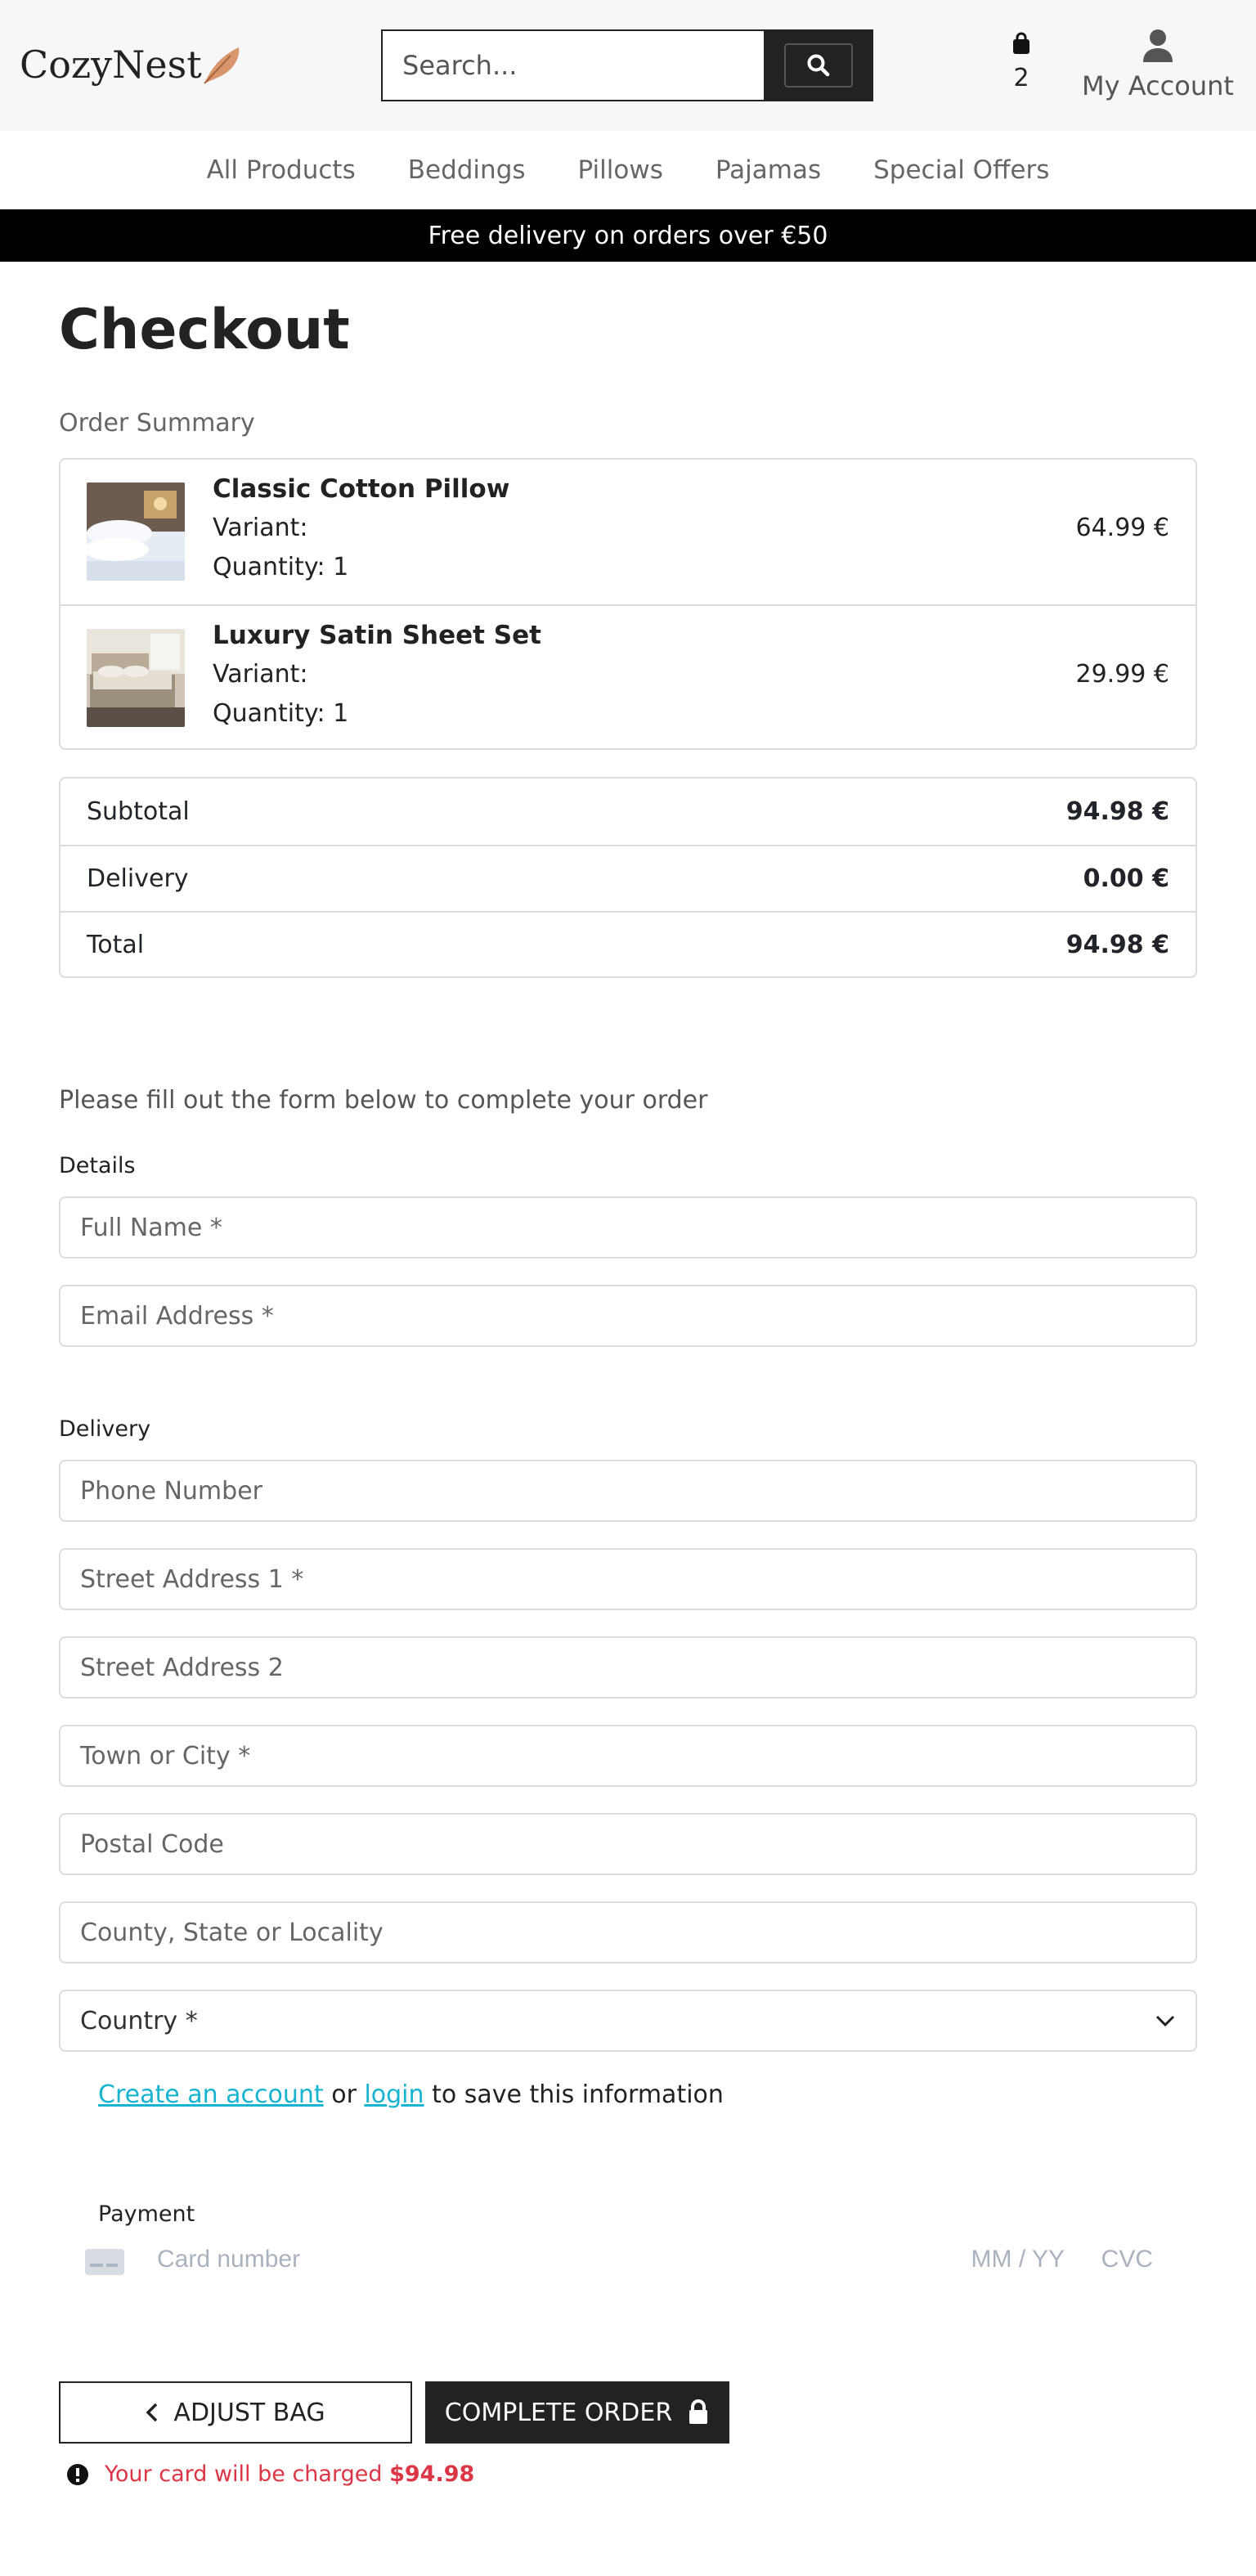 The image size is (1256, 2576). What do you see at coordinates (361, 489) in the screenshot?
I see `item-name: Classic Cotton Pillow` at bounding box center [361, 489].